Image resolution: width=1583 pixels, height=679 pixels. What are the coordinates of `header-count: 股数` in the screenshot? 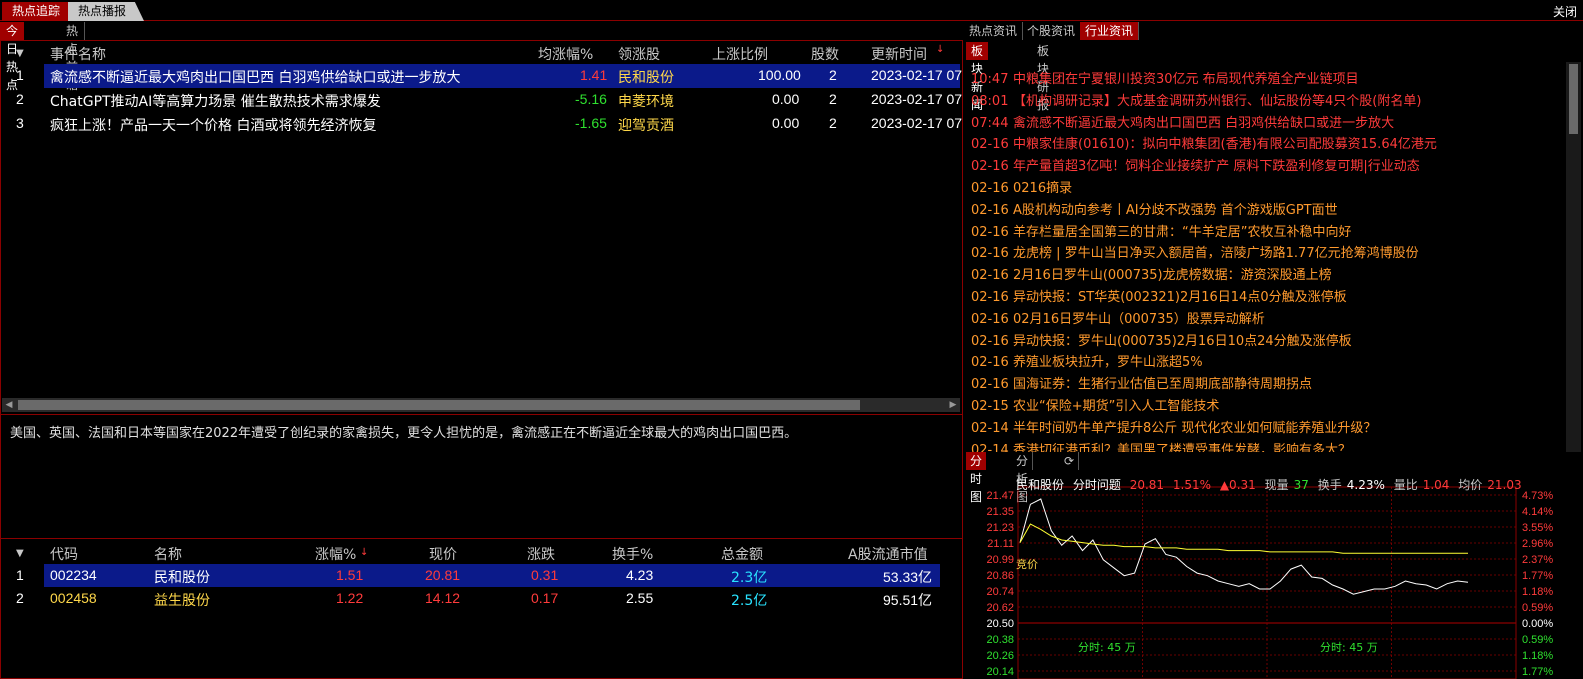 It's located at (825, 54).